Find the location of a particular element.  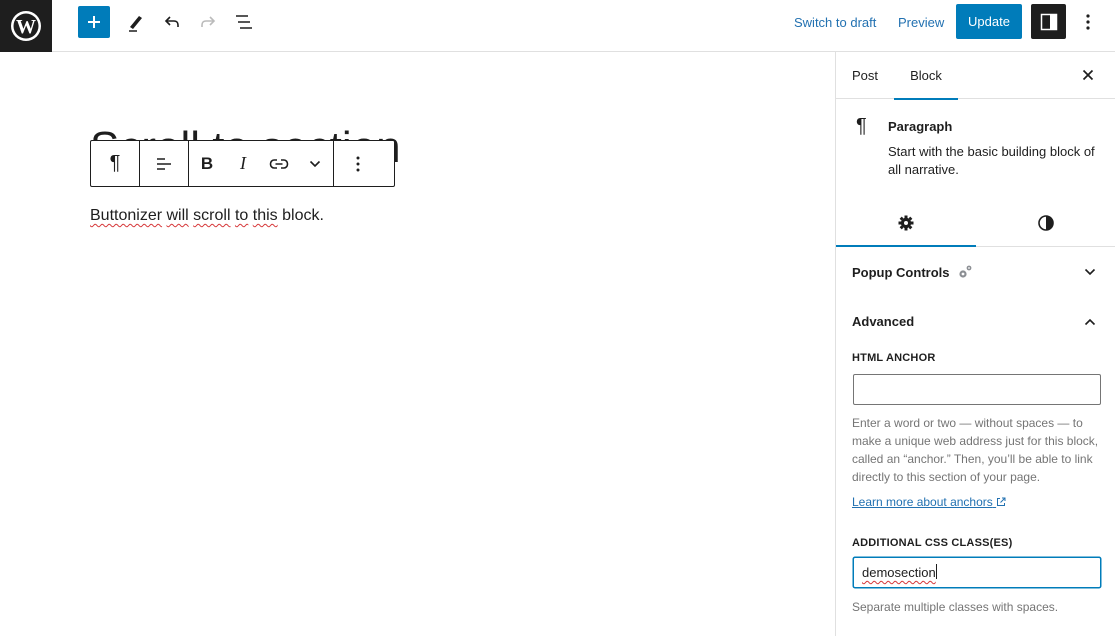

css-classes-help: Separate multiple classes with spaces. is located at coordinates (955, 607).